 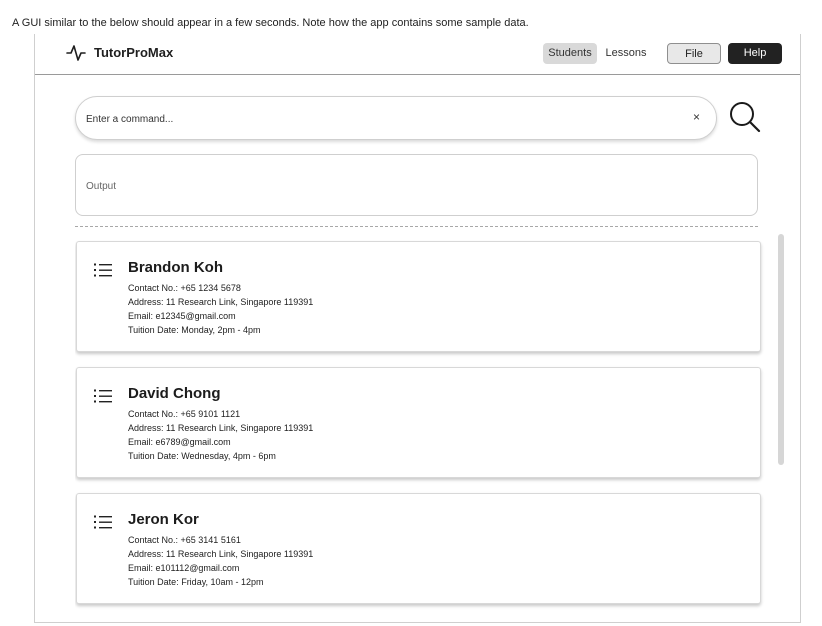 What do you see at coordinates (745, 117) in the screenshot?
I see `search-icon` at bounding box center [745, 117].